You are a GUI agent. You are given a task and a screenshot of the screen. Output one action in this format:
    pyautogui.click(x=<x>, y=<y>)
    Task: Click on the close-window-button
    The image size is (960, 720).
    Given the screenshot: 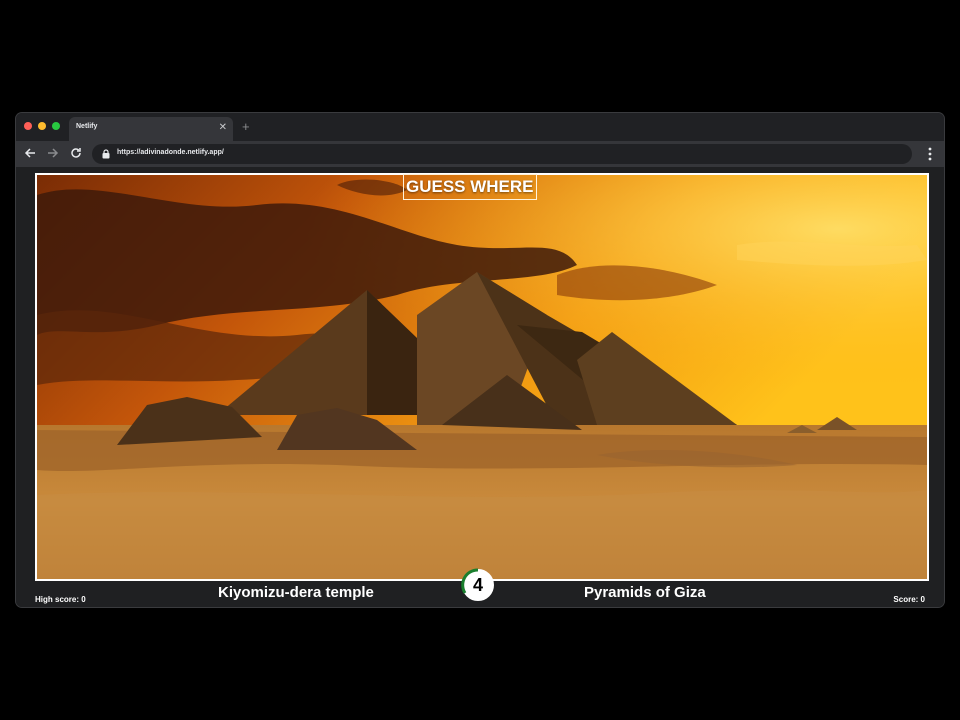 What is the action you would take?
    pyautogui.click(x=28, y=126)
    